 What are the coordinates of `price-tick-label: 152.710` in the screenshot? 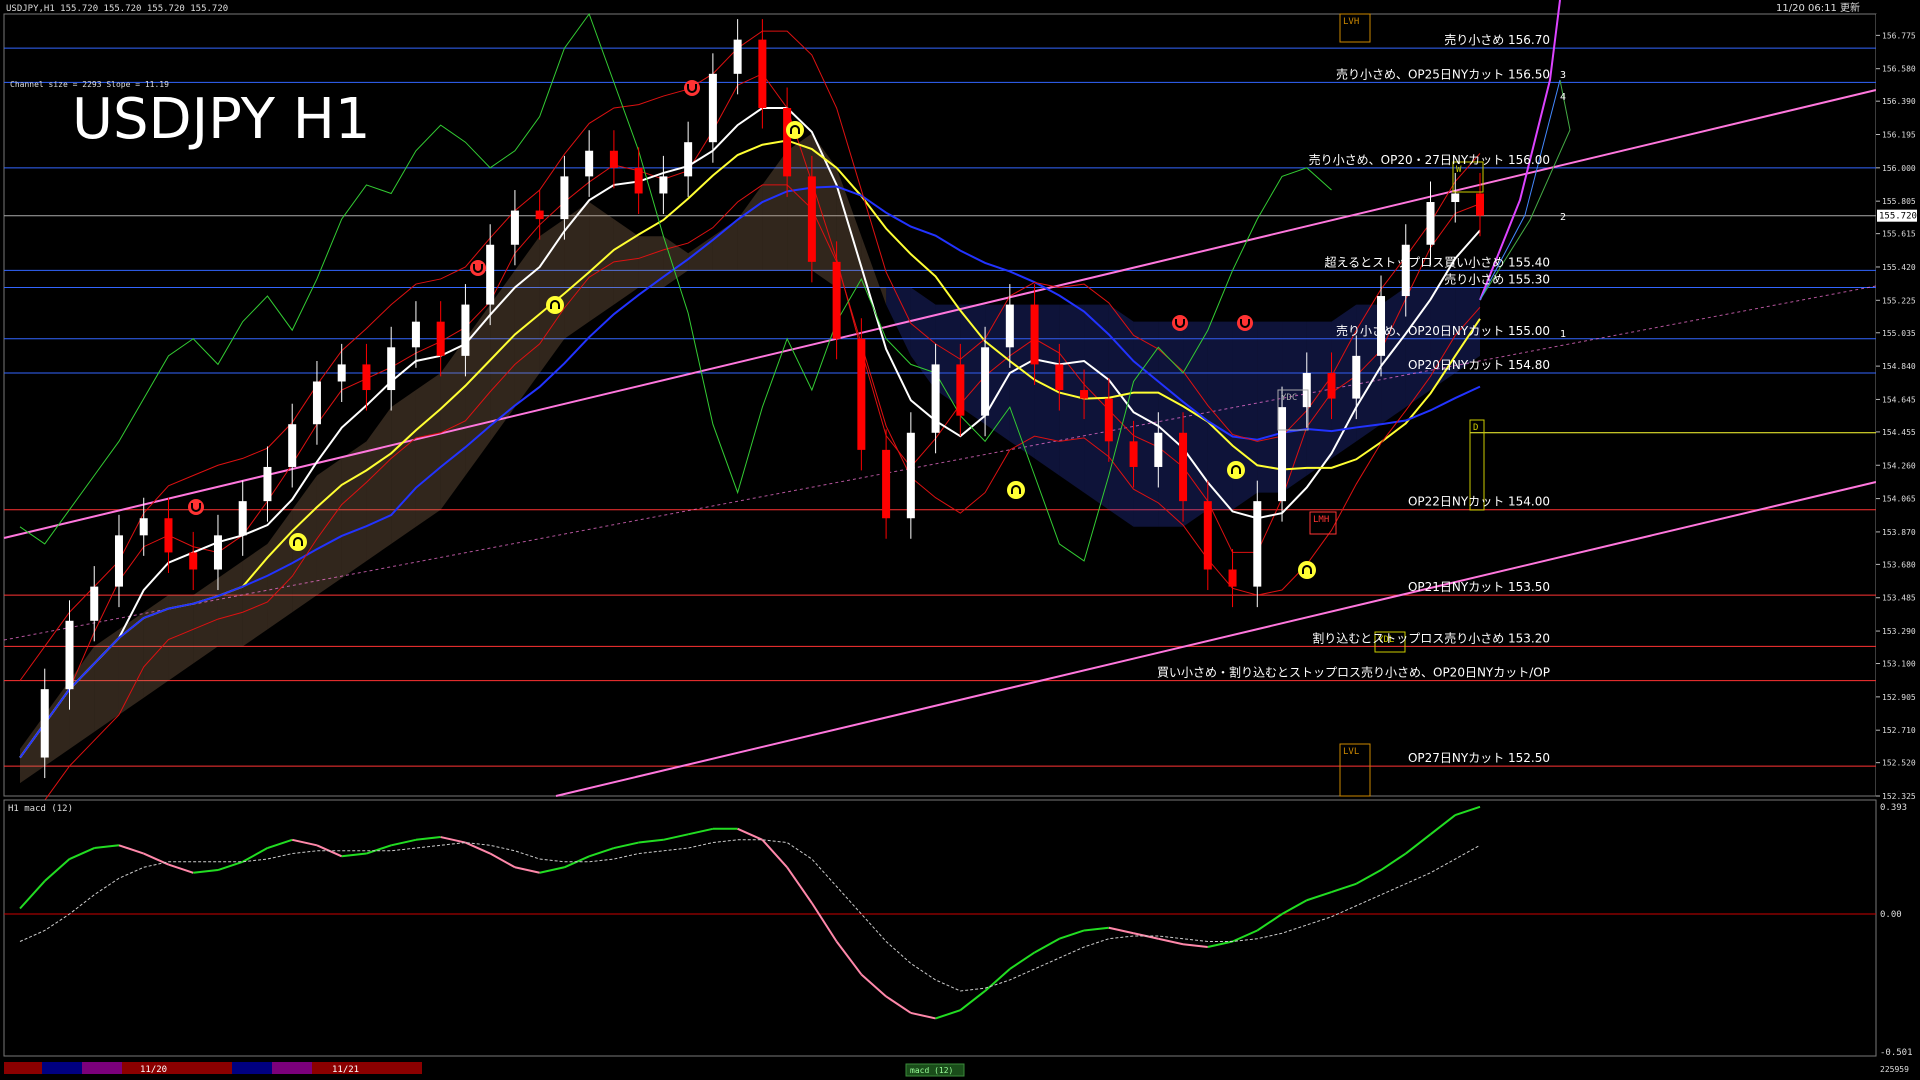 It's located at (1899, 730).